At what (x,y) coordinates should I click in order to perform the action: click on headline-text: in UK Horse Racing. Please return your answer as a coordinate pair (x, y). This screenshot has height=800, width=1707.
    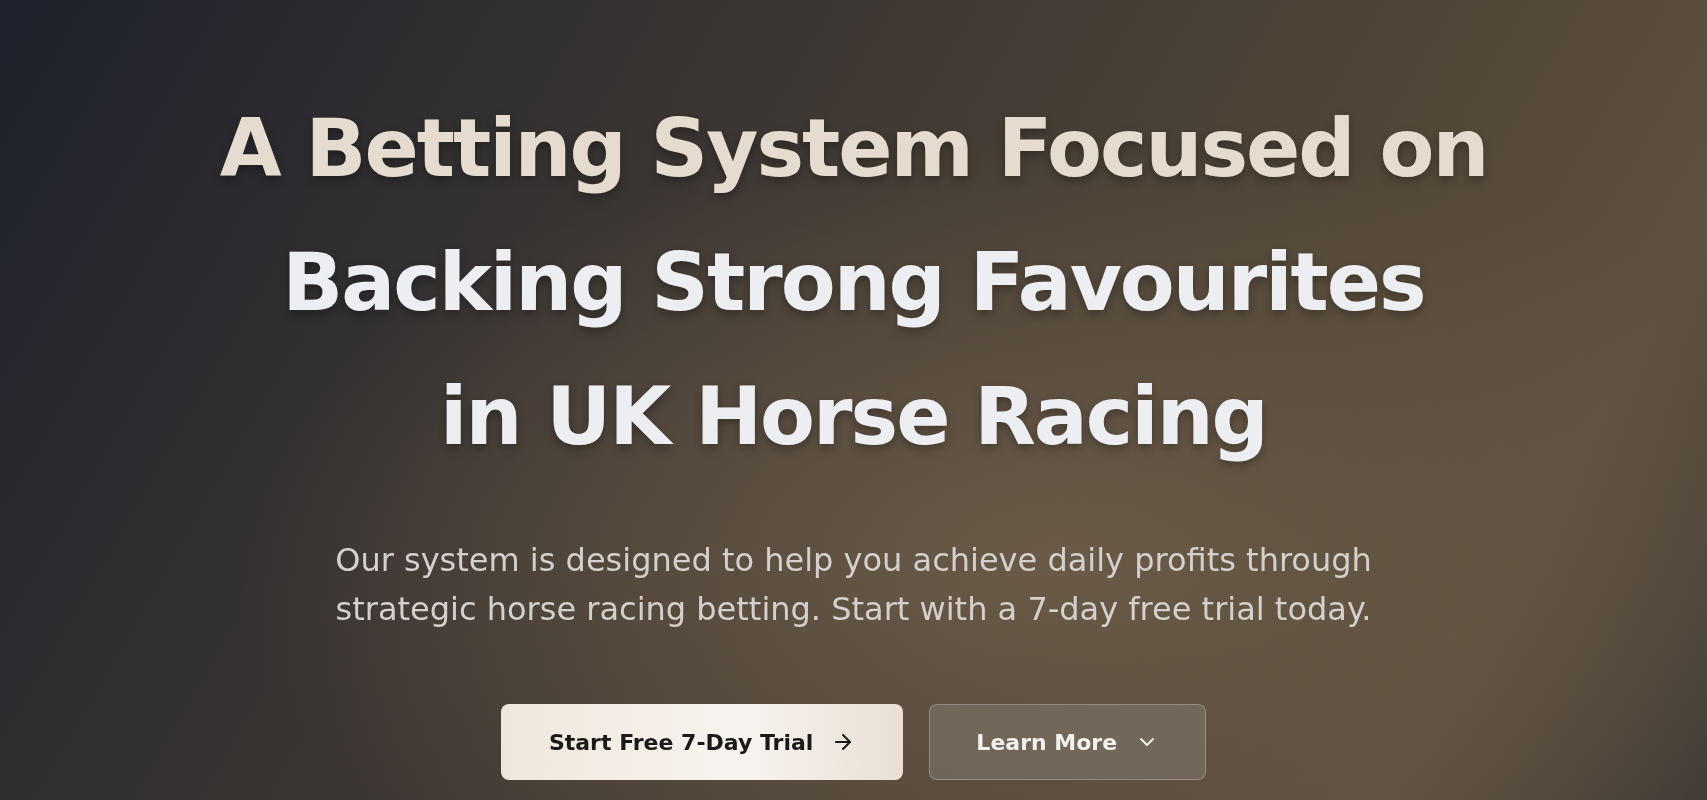
    Looking at the image, I should click on (853, 417).